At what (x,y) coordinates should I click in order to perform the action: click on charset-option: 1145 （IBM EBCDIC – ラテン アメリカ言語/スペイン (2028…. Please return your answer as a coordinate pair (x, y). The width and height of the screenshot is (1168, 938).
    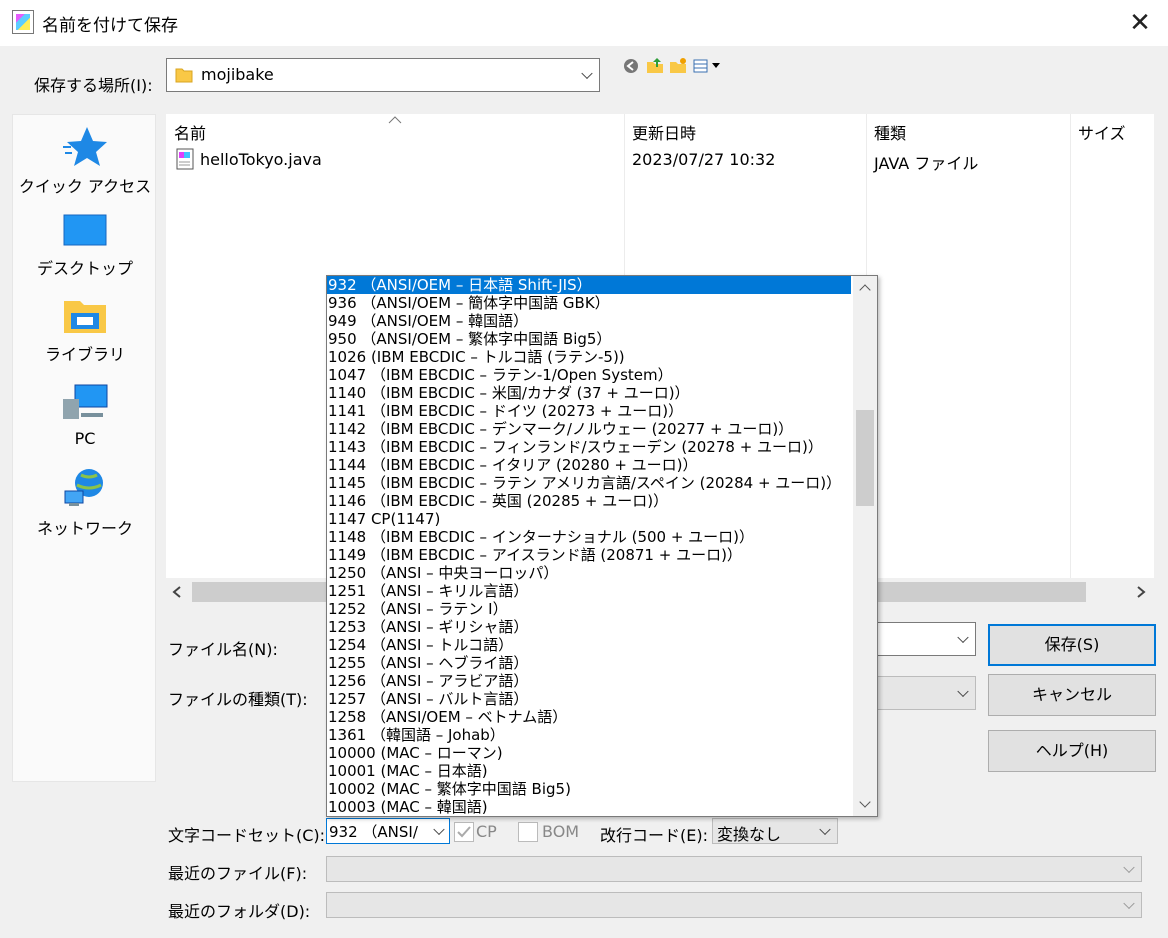
    Looking at the image, I should click on (589, 483).